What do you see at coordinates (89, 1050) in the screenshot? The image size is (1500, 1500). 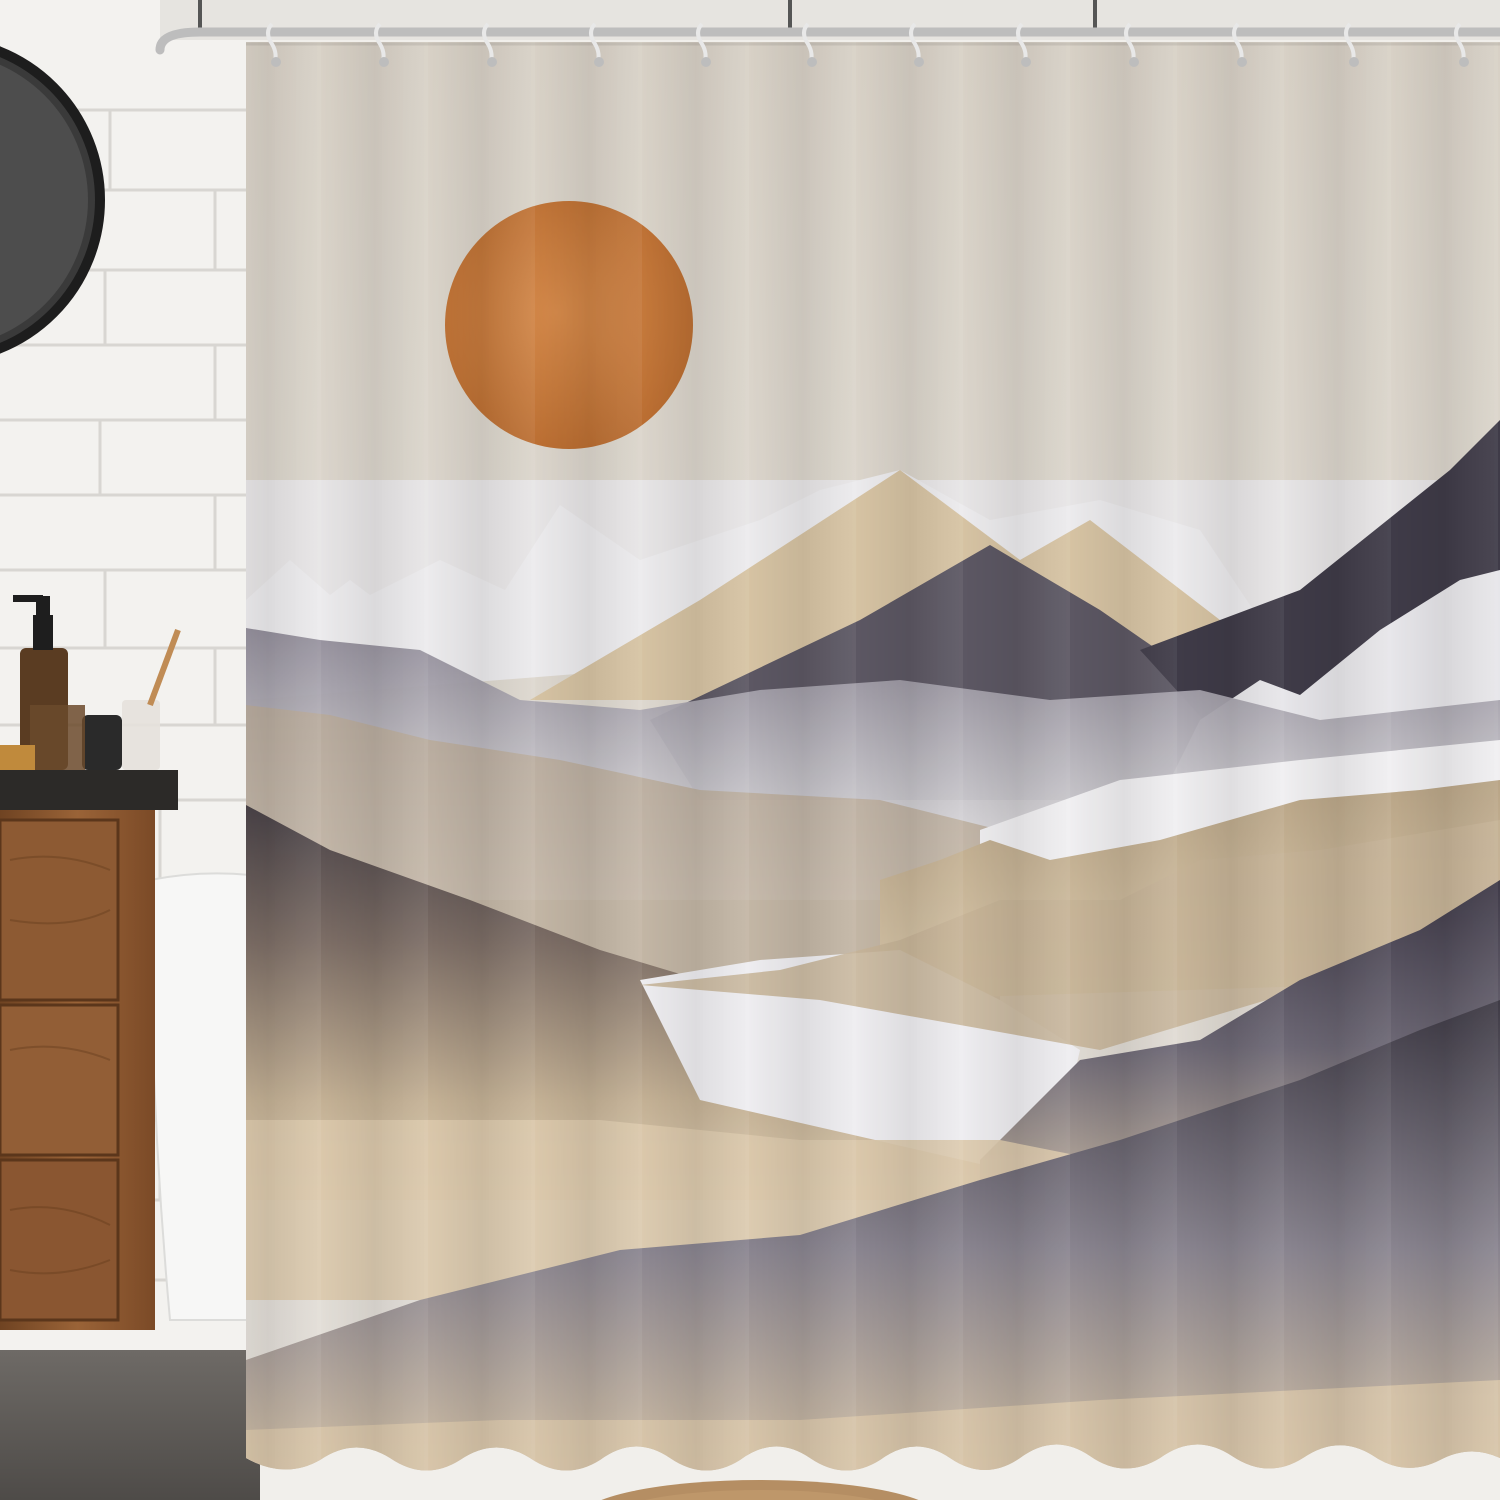 I see `wood-vanity` at bounding box center [89, 1050].